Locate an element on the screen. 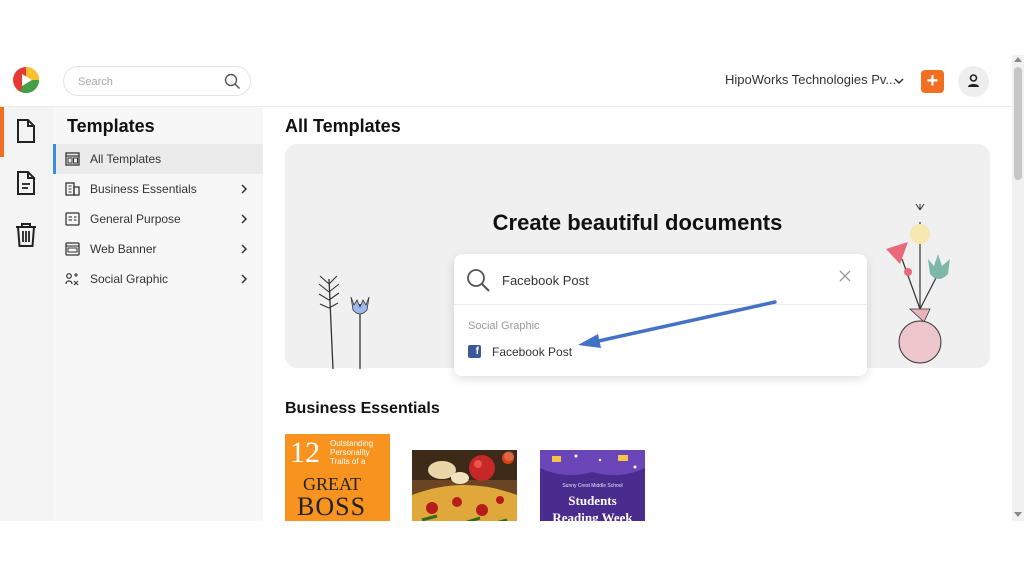 The width and height of the screenshot is (1024, 576). scrollbar-thumb is located at coordinates (1018, 123).